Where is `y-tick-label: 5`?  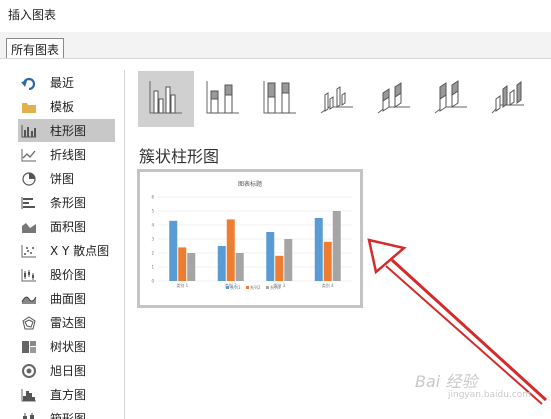 y-tick-label: 5 is located at coordinates (152, 211).